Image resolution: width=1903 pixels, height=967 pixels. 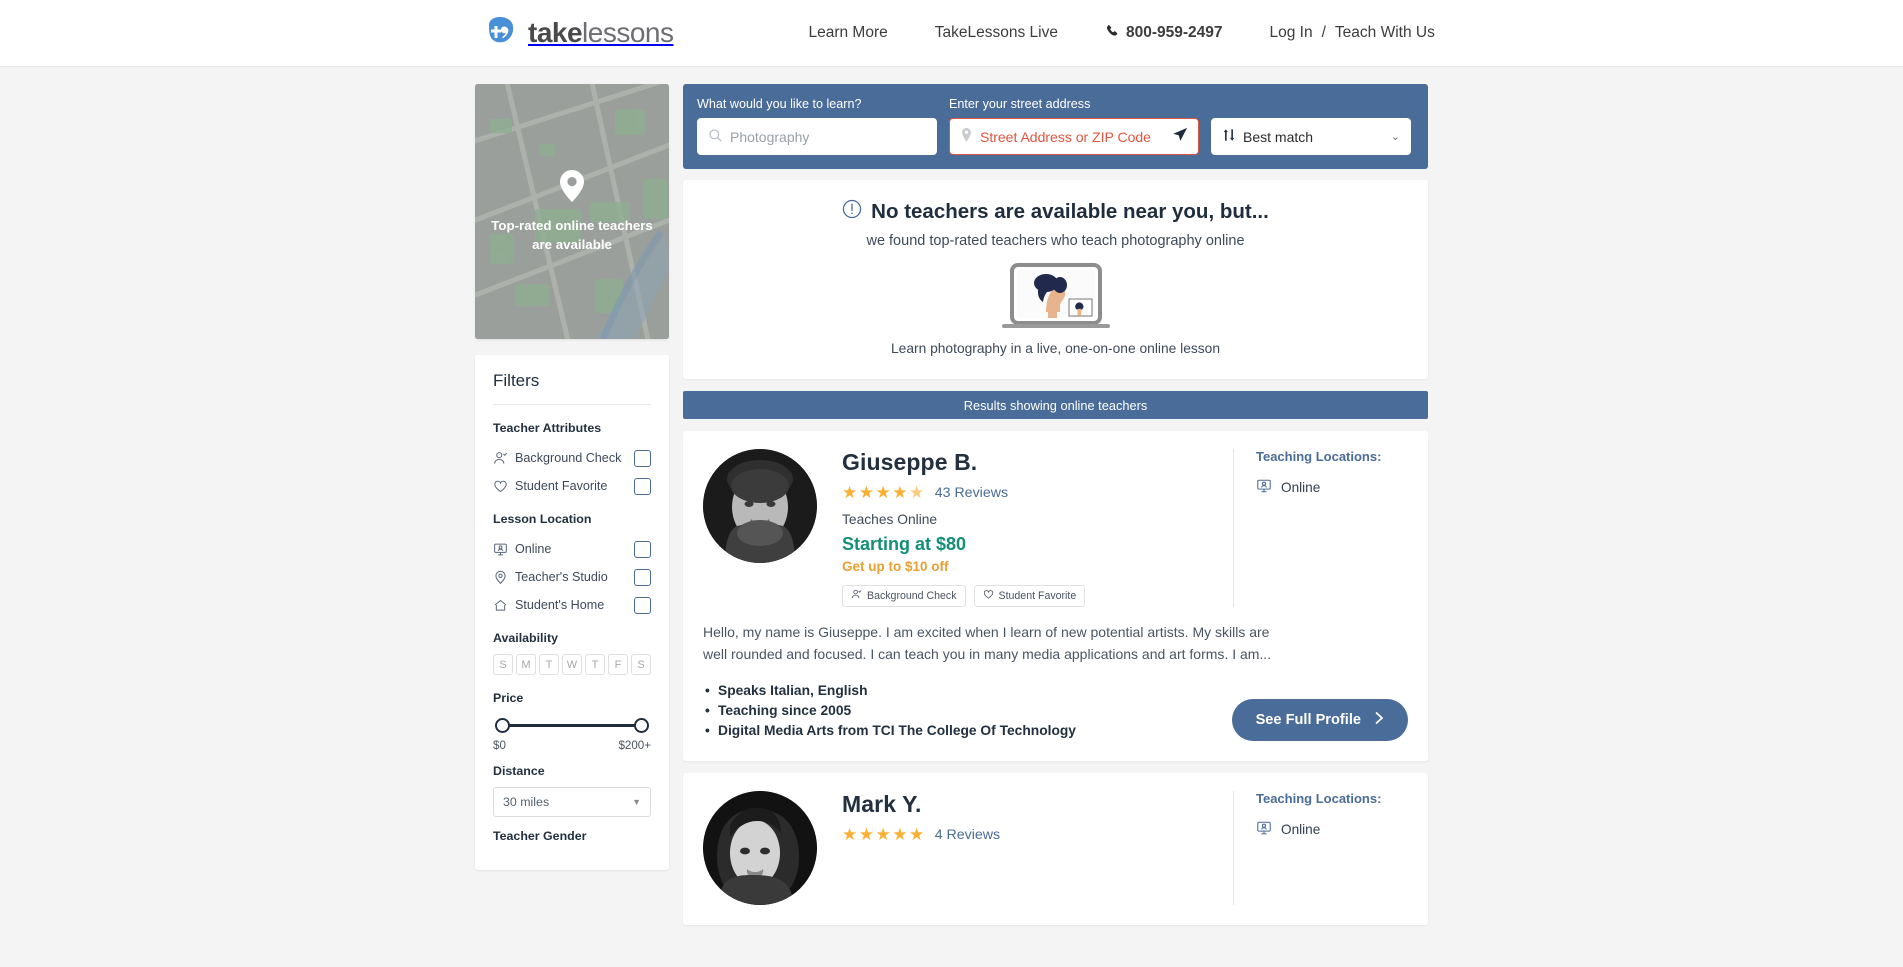 I want to click on nav-takelessons-live: TakeLessons Live, so click(x=996, y=33).